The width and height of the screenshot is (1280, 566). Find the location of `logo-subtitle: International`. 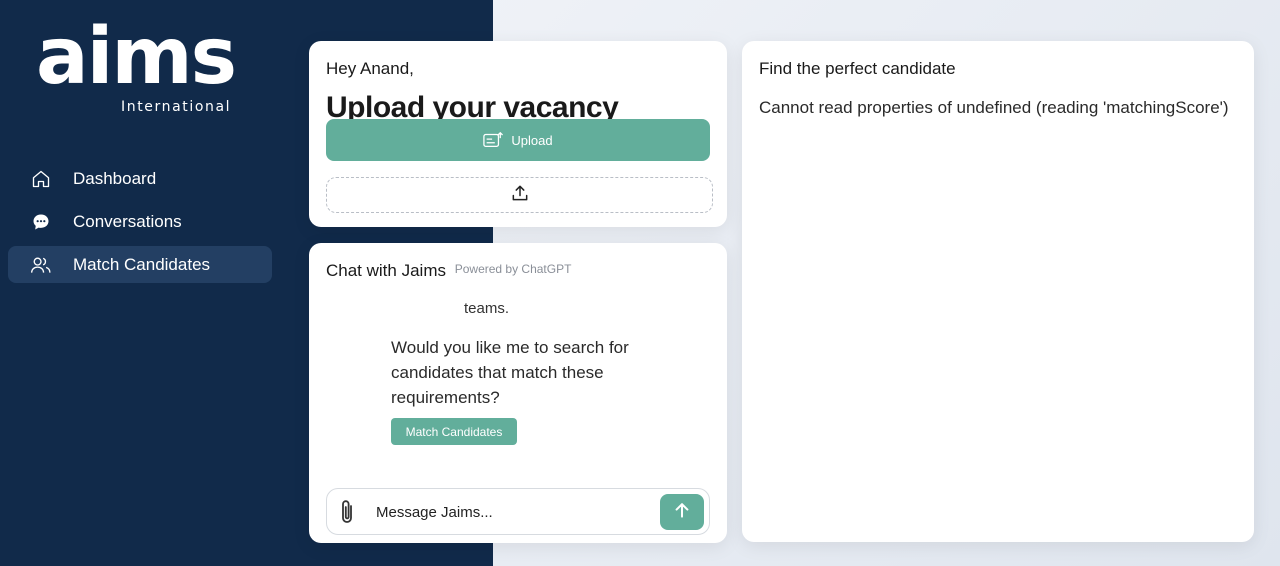

logo-subtitle: International is located at coordinates (176, 107).